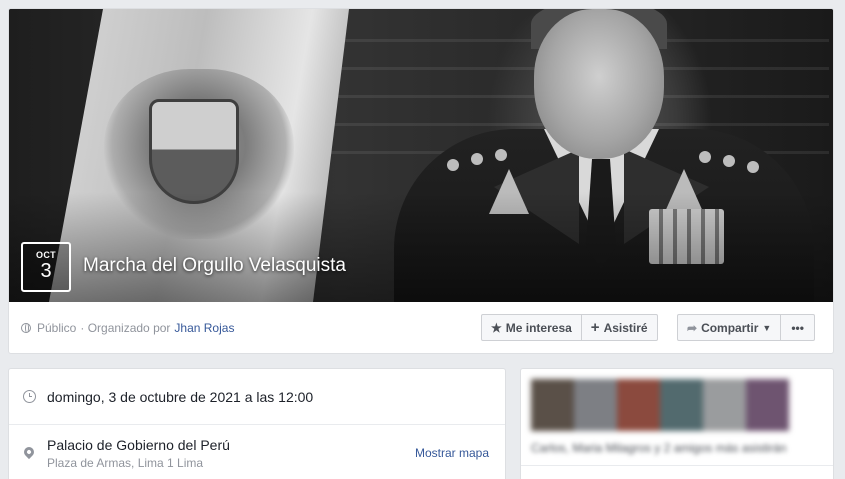 The width and height of the screenshot is (845, 479). What do you see at coordinates (138, 445) in the screenshot?
I see `place-name: Palacio de Gobierno del Perú` at bounding box center [138, 445].